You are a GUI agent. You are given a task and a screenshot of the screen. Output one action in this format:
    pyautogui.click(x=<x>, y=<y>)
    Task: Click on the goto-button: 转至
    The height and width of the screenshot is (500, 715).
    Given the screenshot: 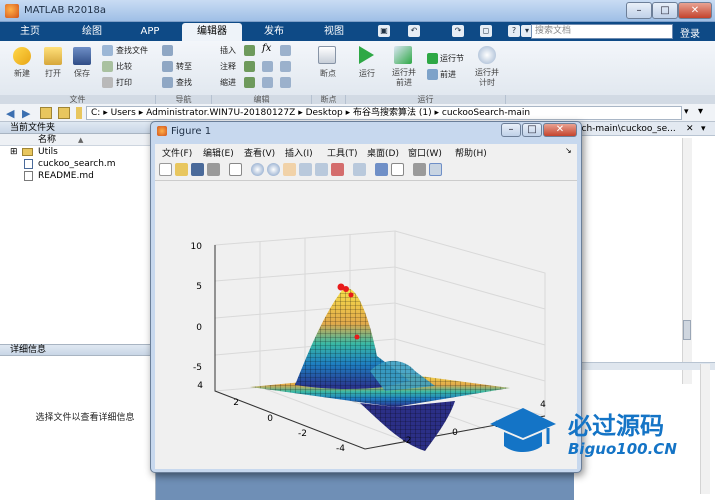 What is the action you would take?
    pyautogui.click(x=184, y=66)
    